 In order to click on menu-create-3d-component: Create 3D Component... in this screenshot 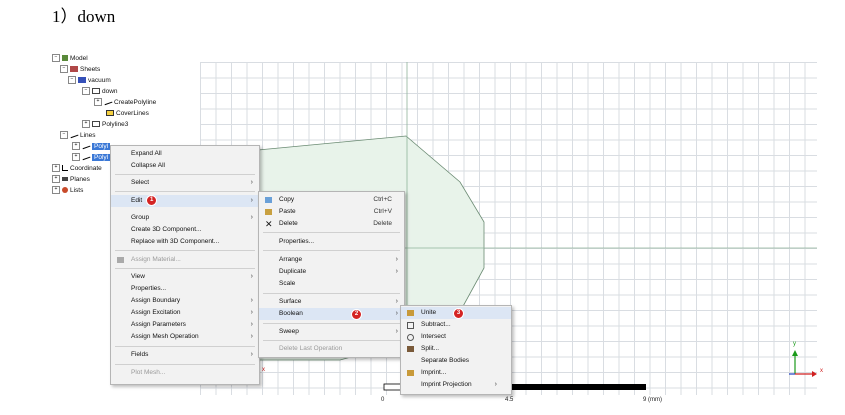, I will do `click(185, 230)`.